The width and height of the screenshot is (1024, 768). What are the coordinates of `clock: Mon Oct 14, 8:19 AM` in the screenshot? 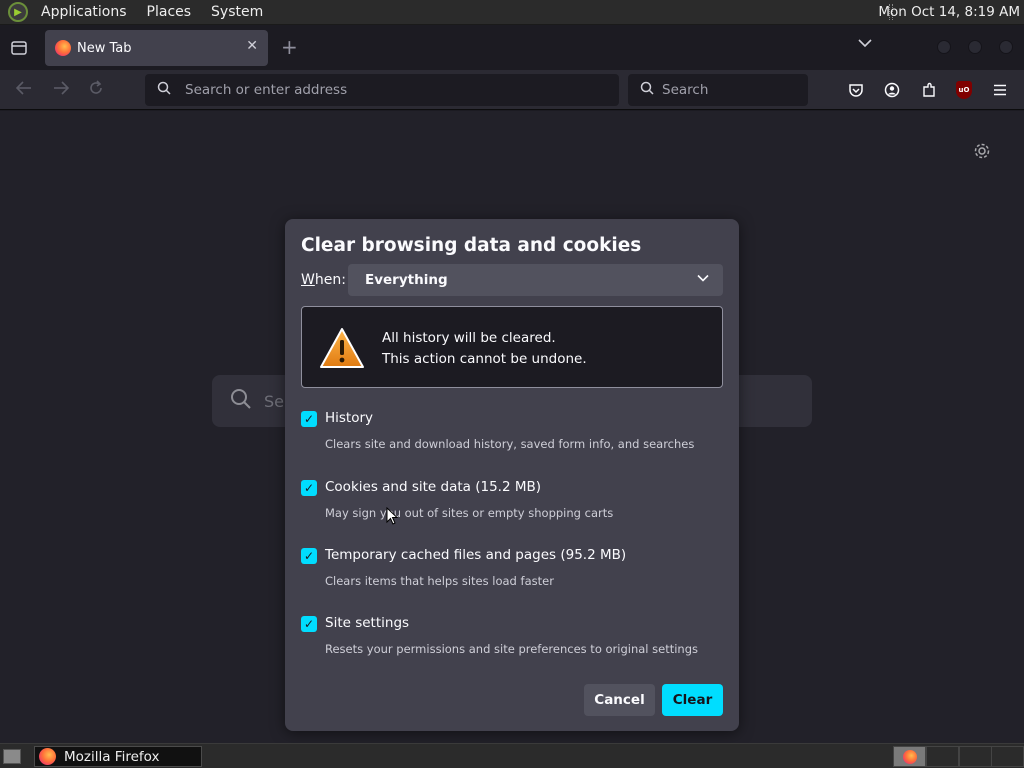 It's located at (949, 12).